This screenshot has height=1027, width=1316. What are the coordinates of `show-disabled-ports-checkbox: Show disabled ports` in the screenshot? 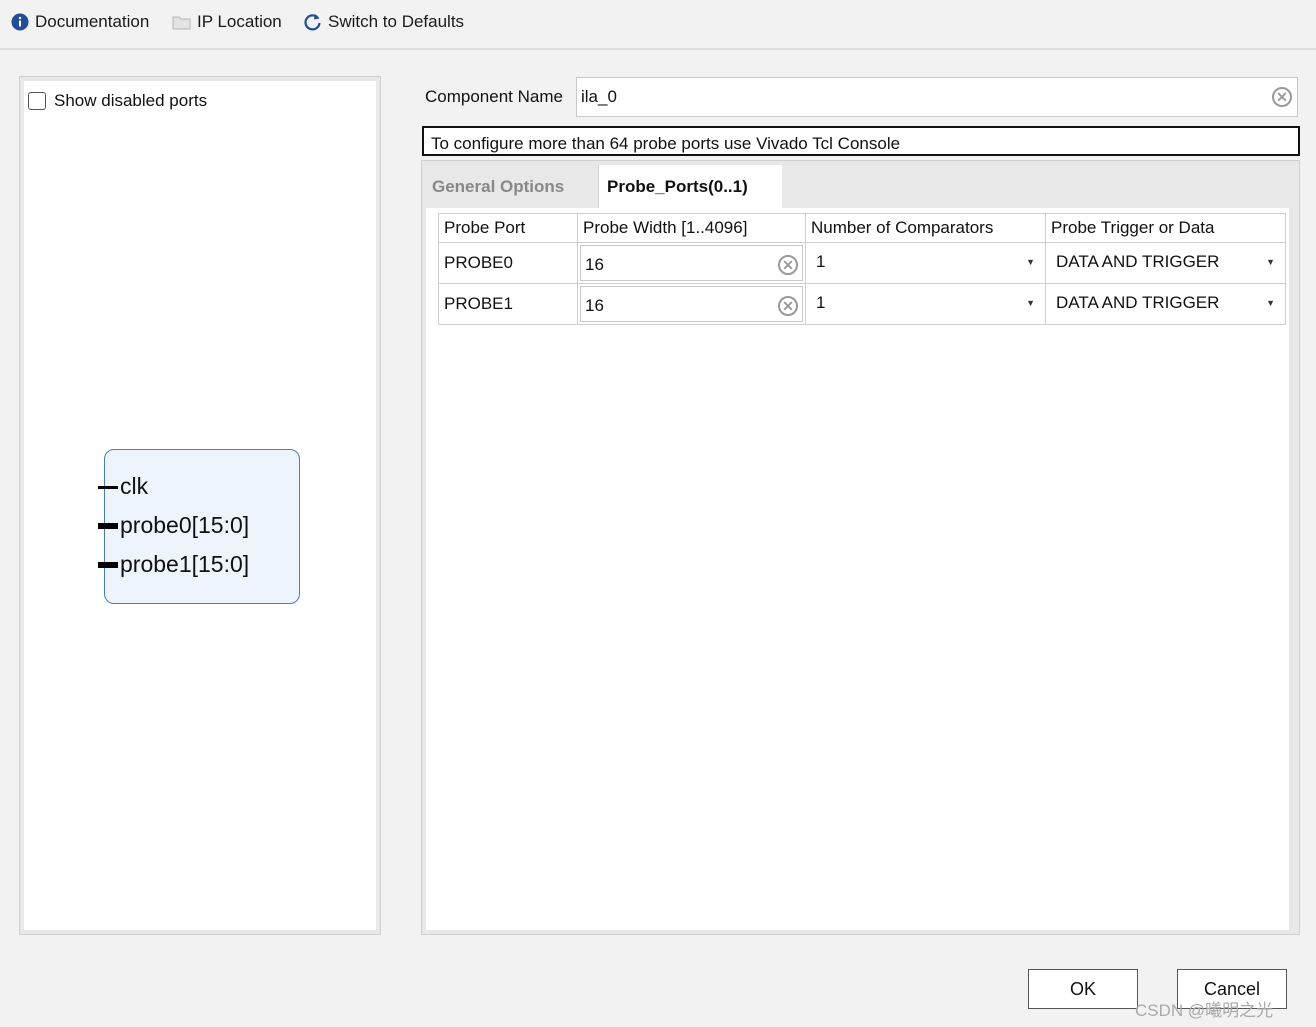 It's located at (117, 101).